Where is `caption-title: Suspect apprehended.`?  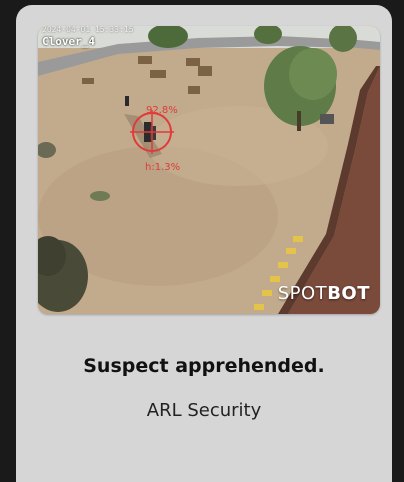 caption-title: Suspect apprehended. is located at coordinates (204, 366).